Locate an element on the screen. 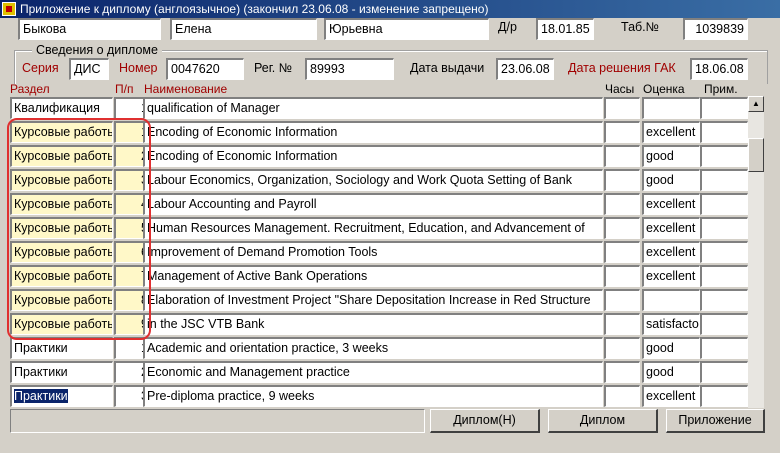  dob-label: Д/р is located at coordinates (507, 27).